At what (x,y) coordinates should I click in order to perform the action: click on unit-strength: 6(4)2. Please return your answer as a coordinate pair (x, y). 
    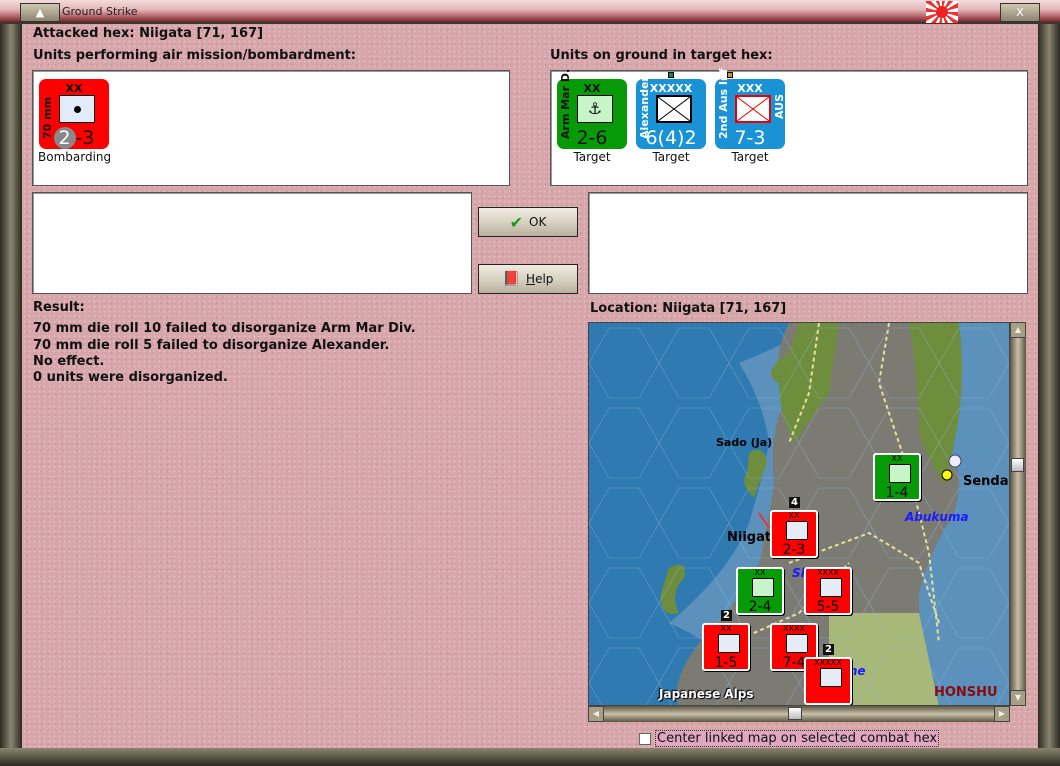
    Looking at the image, I should click on (671, 138).